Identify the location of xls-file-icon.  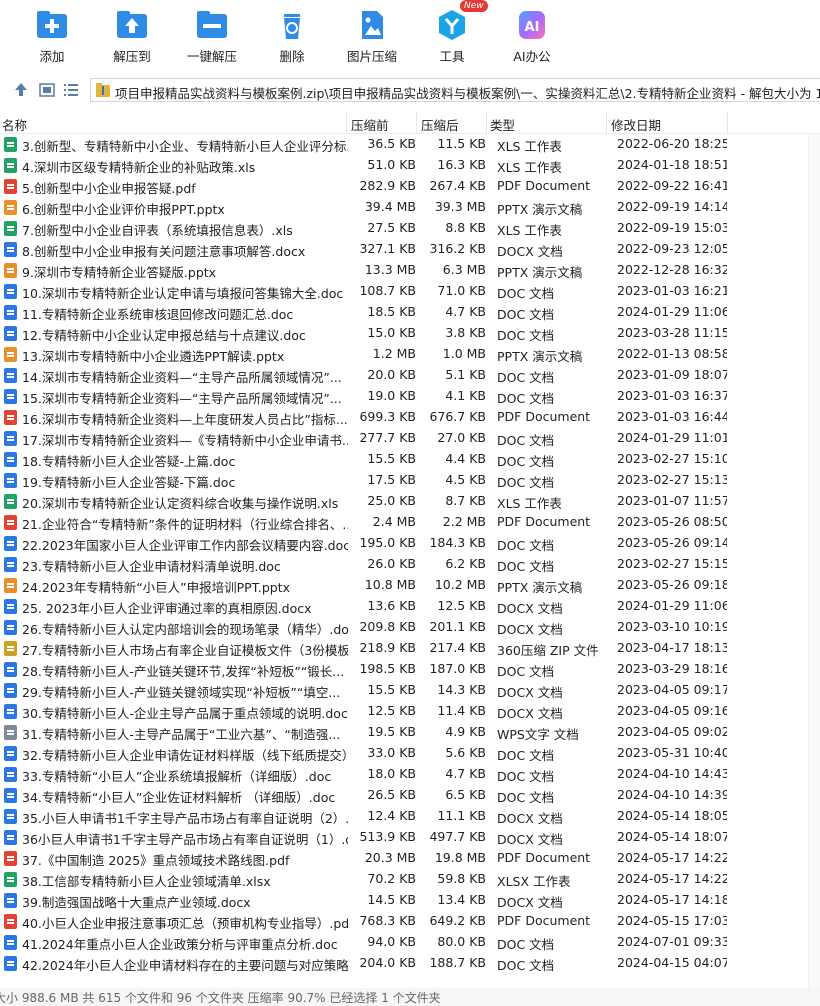
(10, 879).